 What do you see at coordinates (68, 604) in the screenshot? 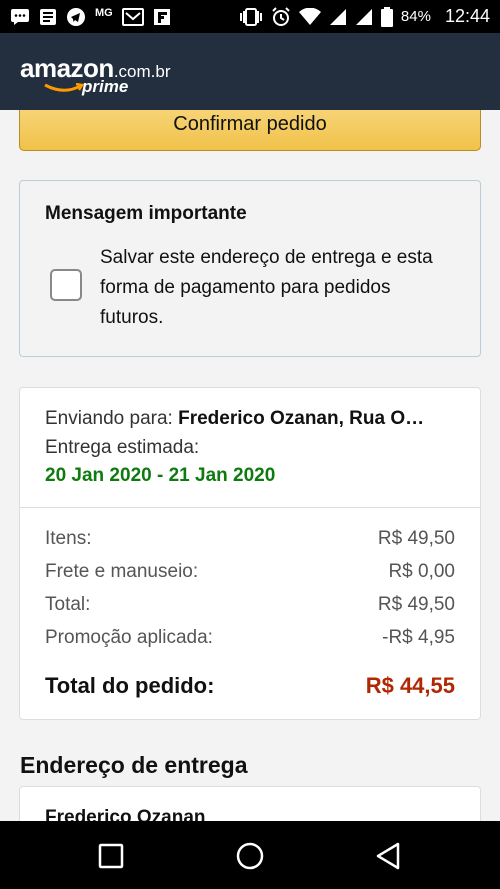
I see `row-label: Total:` at bounding box center [68, 604].